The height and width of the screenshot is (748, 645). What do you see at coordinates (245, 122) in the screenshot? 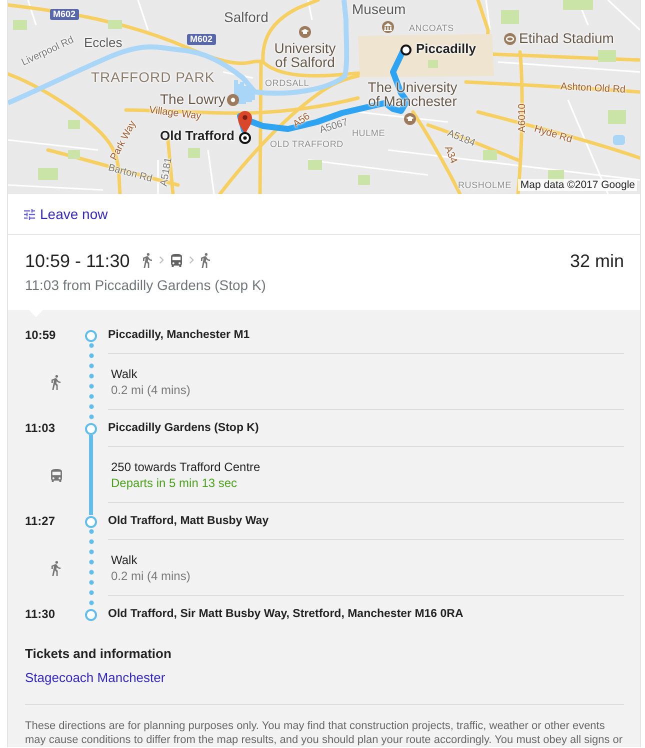
I see `map-pin-icon` at bounding box center [245, 122].